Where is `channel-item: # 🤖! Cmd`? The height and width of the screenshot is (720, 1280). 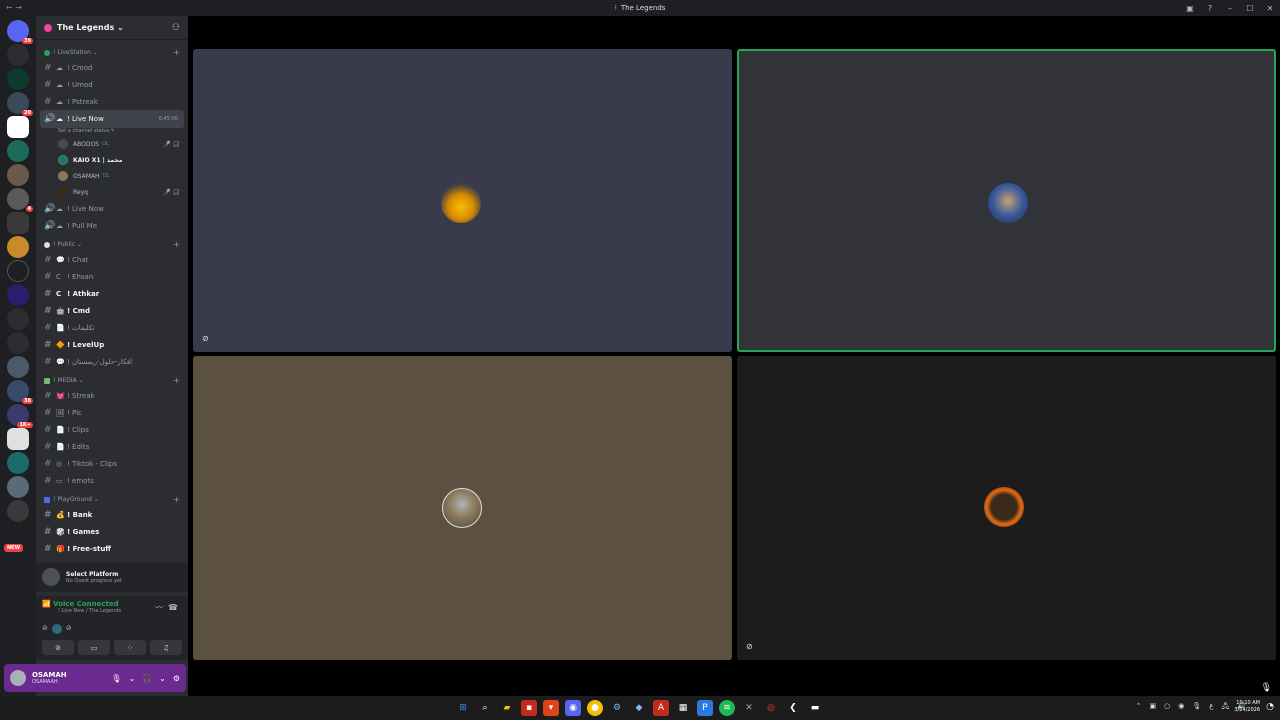 channel-item: # 🤖! Cmd is located at coordinates (112, 310).